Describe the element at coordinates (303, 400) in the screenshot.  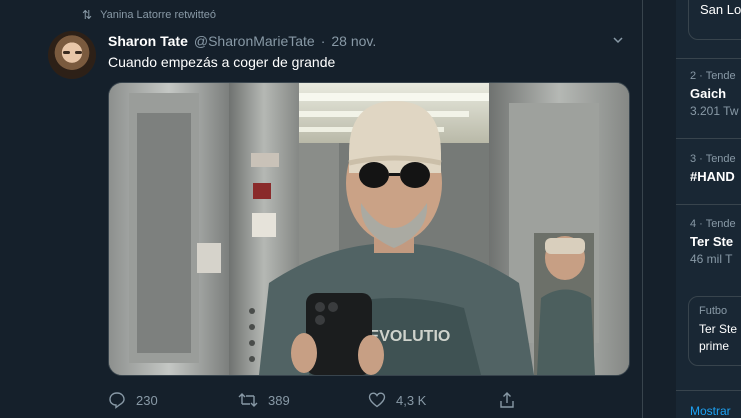
I see `retweet-button: 389` at that location.